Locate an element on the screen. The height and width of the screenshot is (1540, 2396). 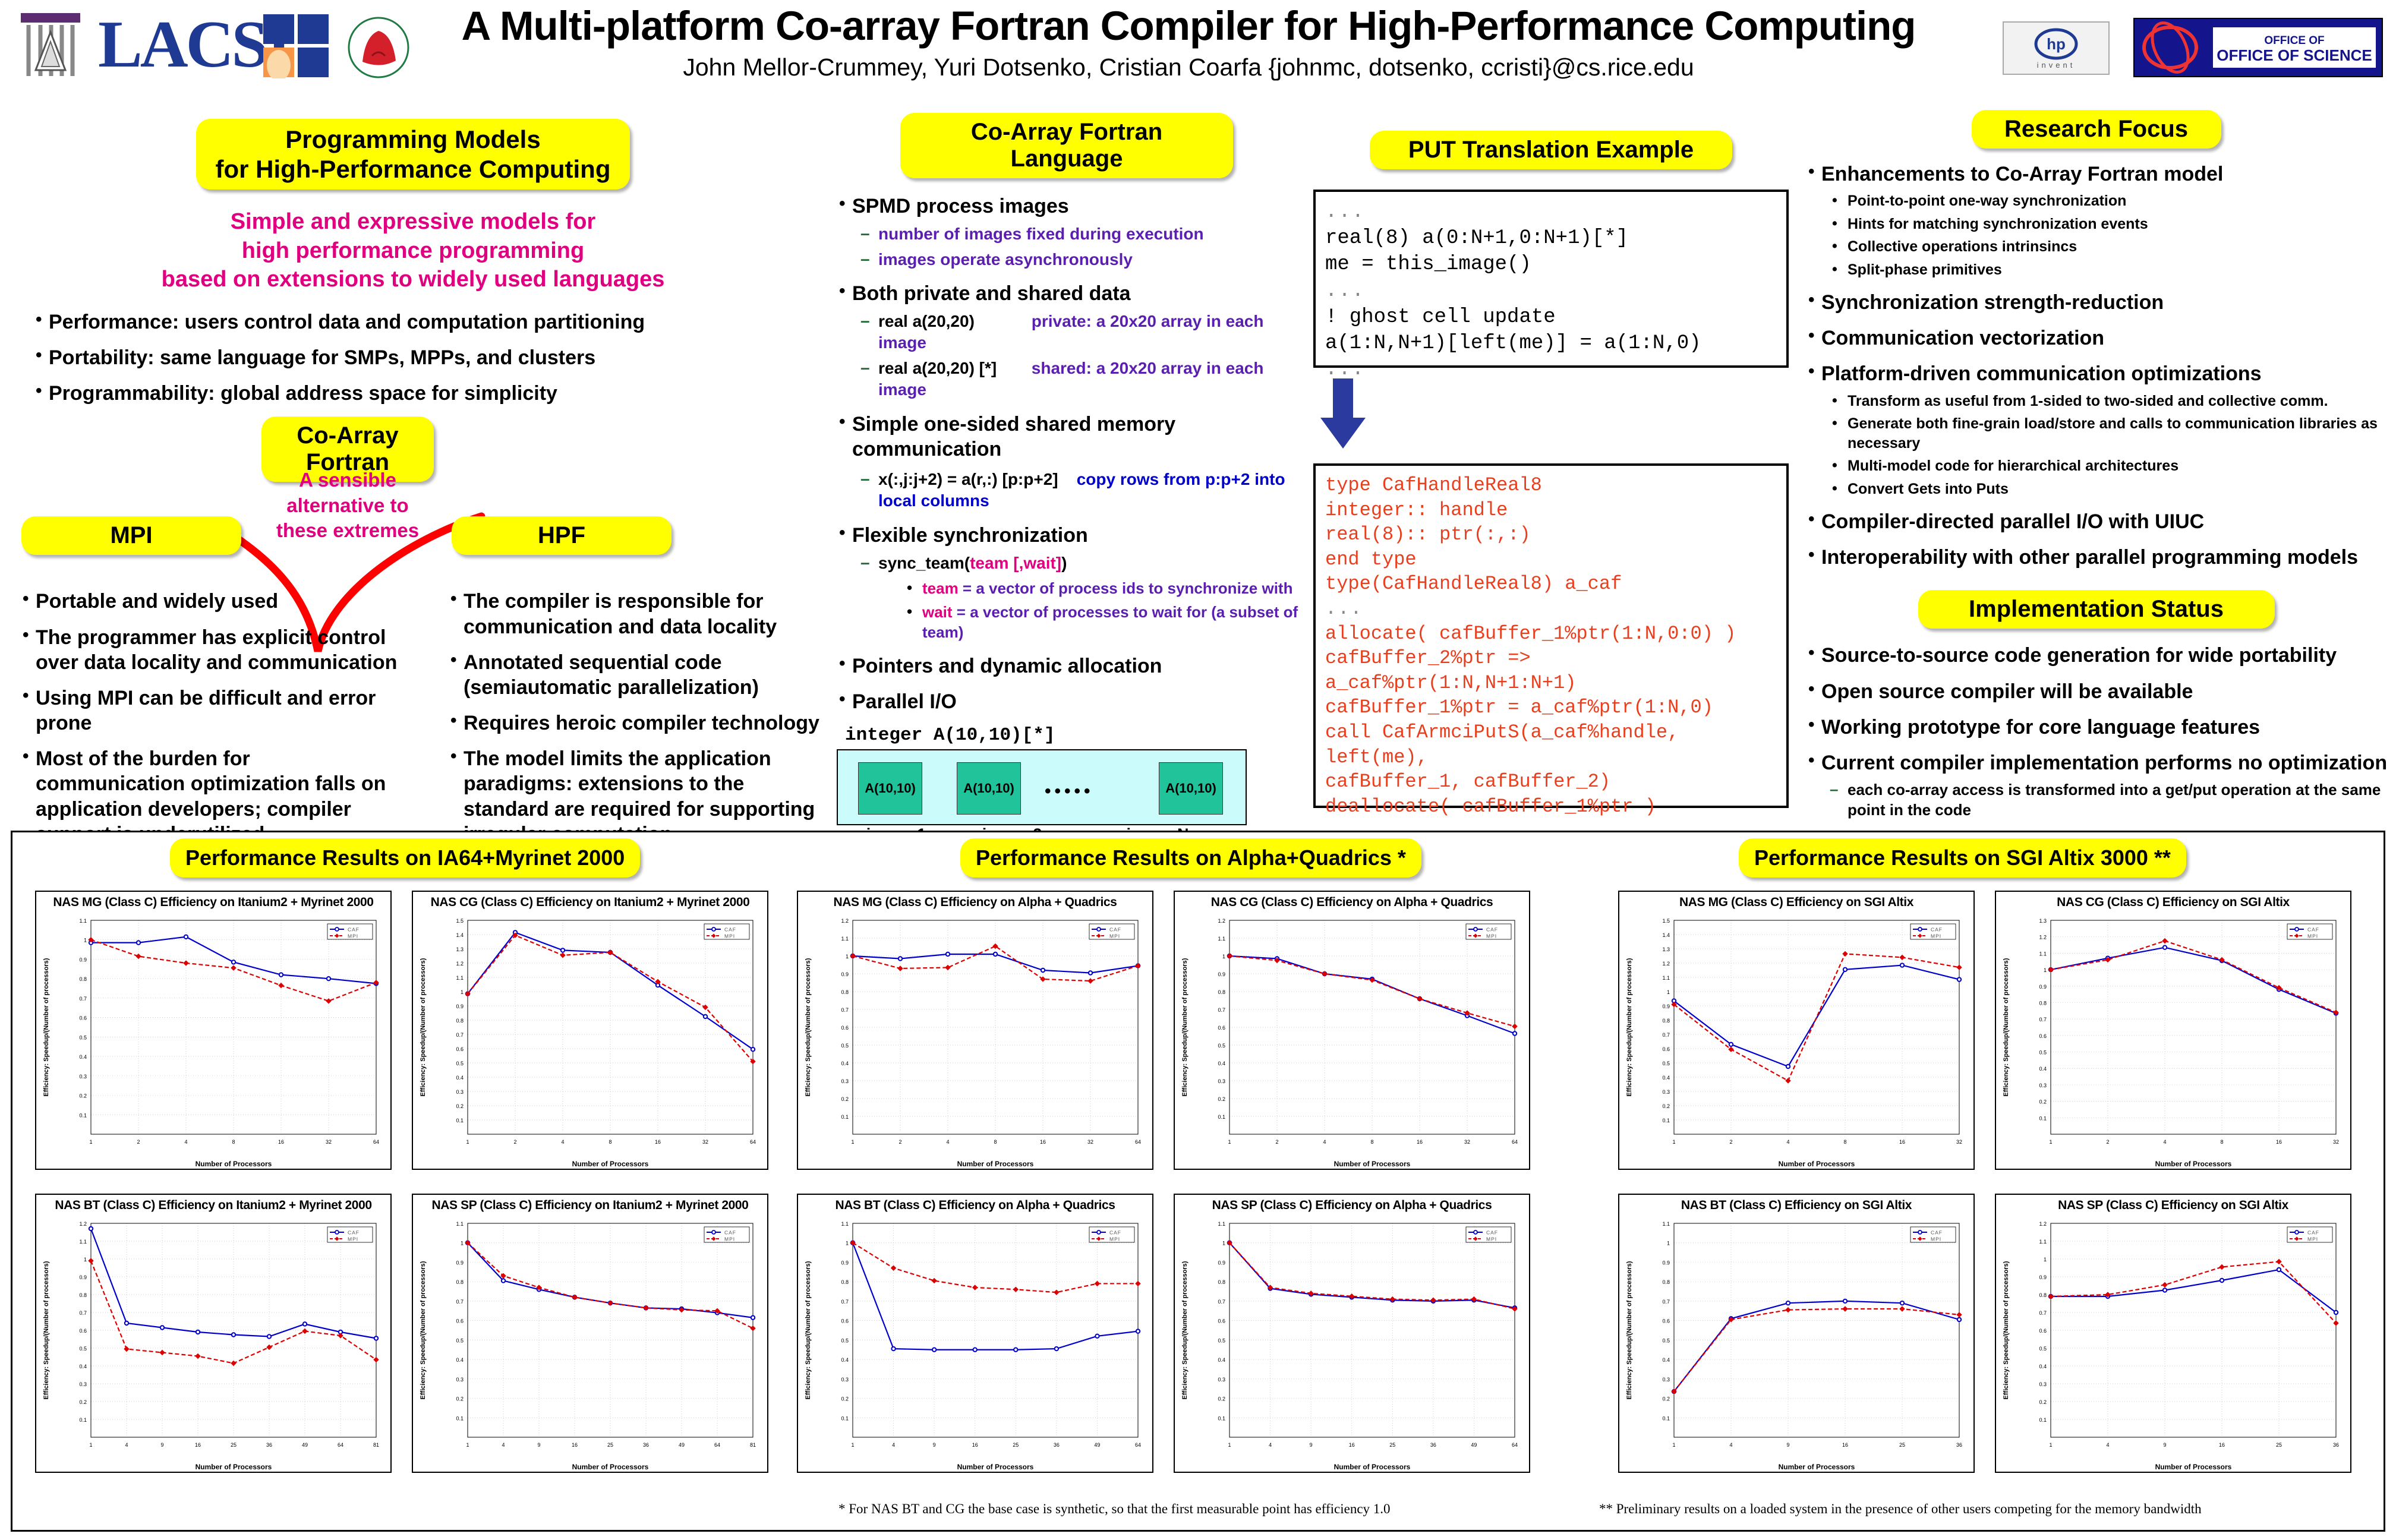
list-item: Split-phase primitives is located at coordinates (2105, 270).